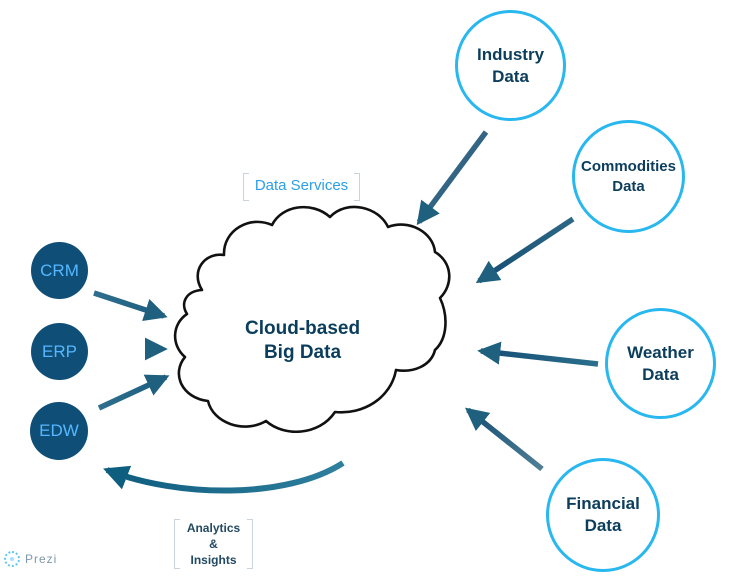 Image resolution: width=741 pixels, height=580 pixels. I want to click on prezi-brand: Prezi, so click(30, 559).